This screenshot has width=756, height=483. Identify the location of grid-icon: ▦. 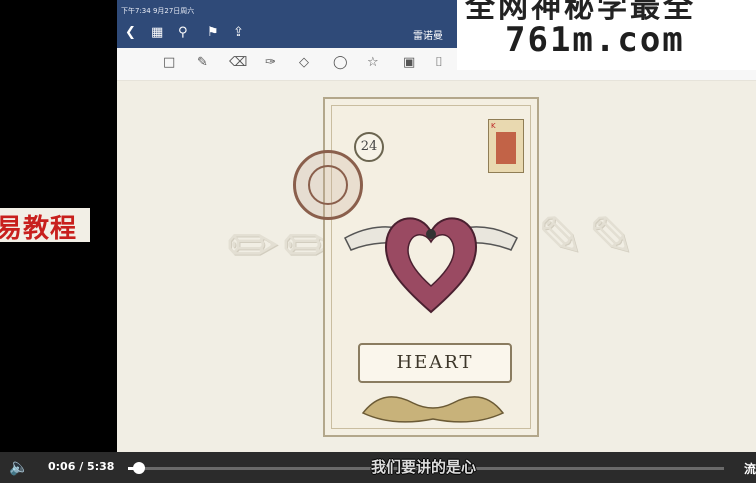
(157, 33).